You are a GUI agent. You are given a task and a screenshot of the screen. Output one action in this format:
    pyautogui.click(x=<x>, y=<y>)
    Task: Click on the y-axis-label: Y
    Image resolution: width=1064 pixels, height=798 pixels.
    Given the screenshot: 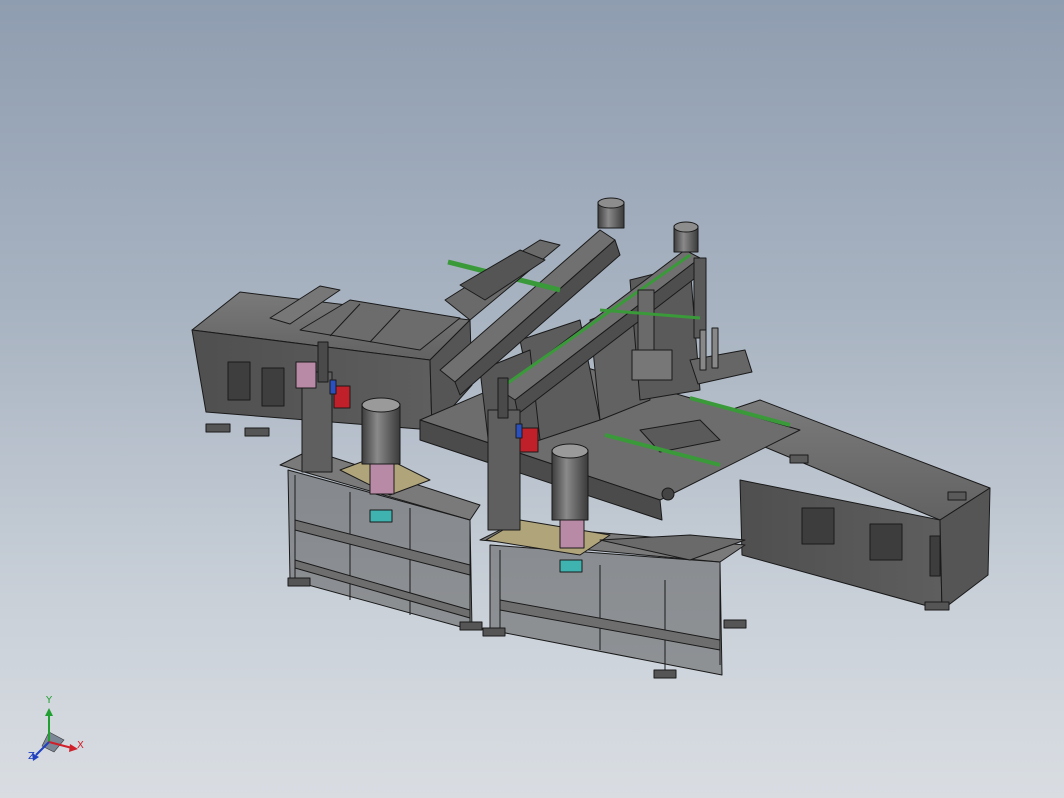 What is the action you would take?
    pyautogui.click(x=49, y=700)
    